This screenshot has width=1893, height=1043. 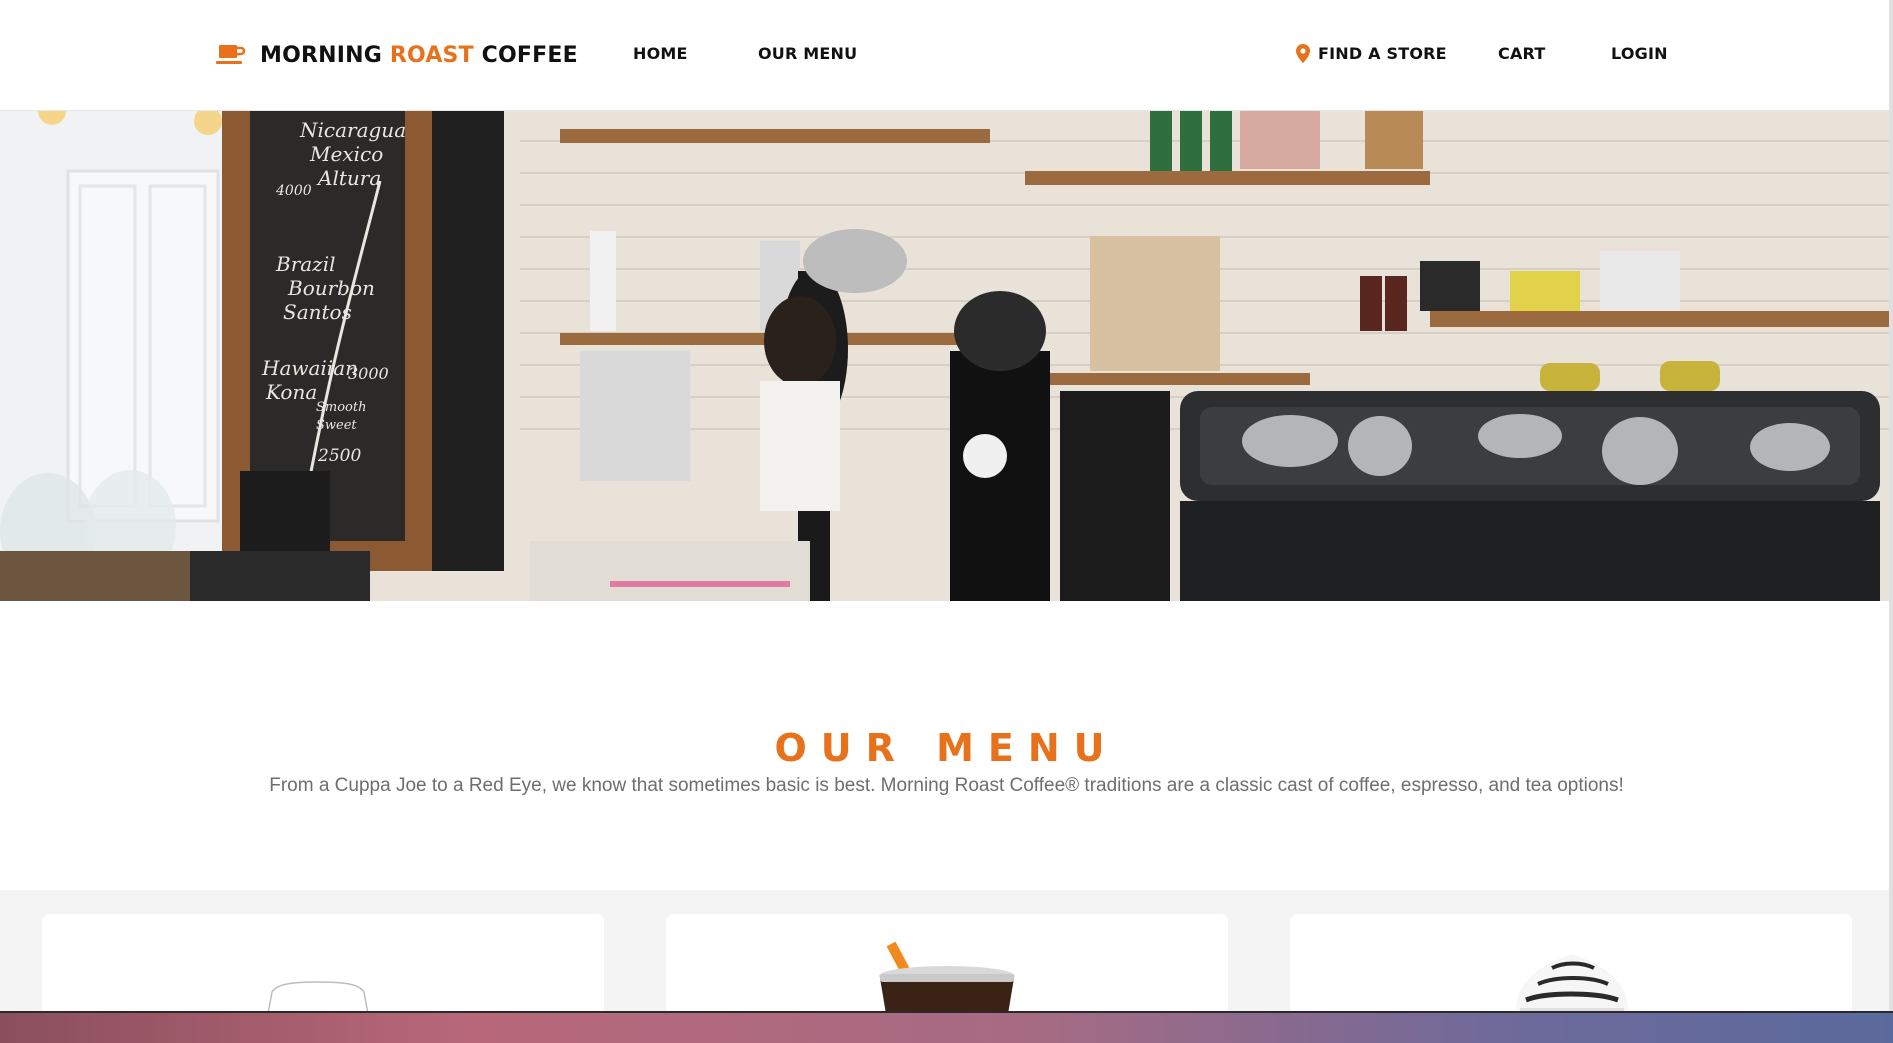 I want to click on bottom-overlay-strip, so click(x=946, y=1027).